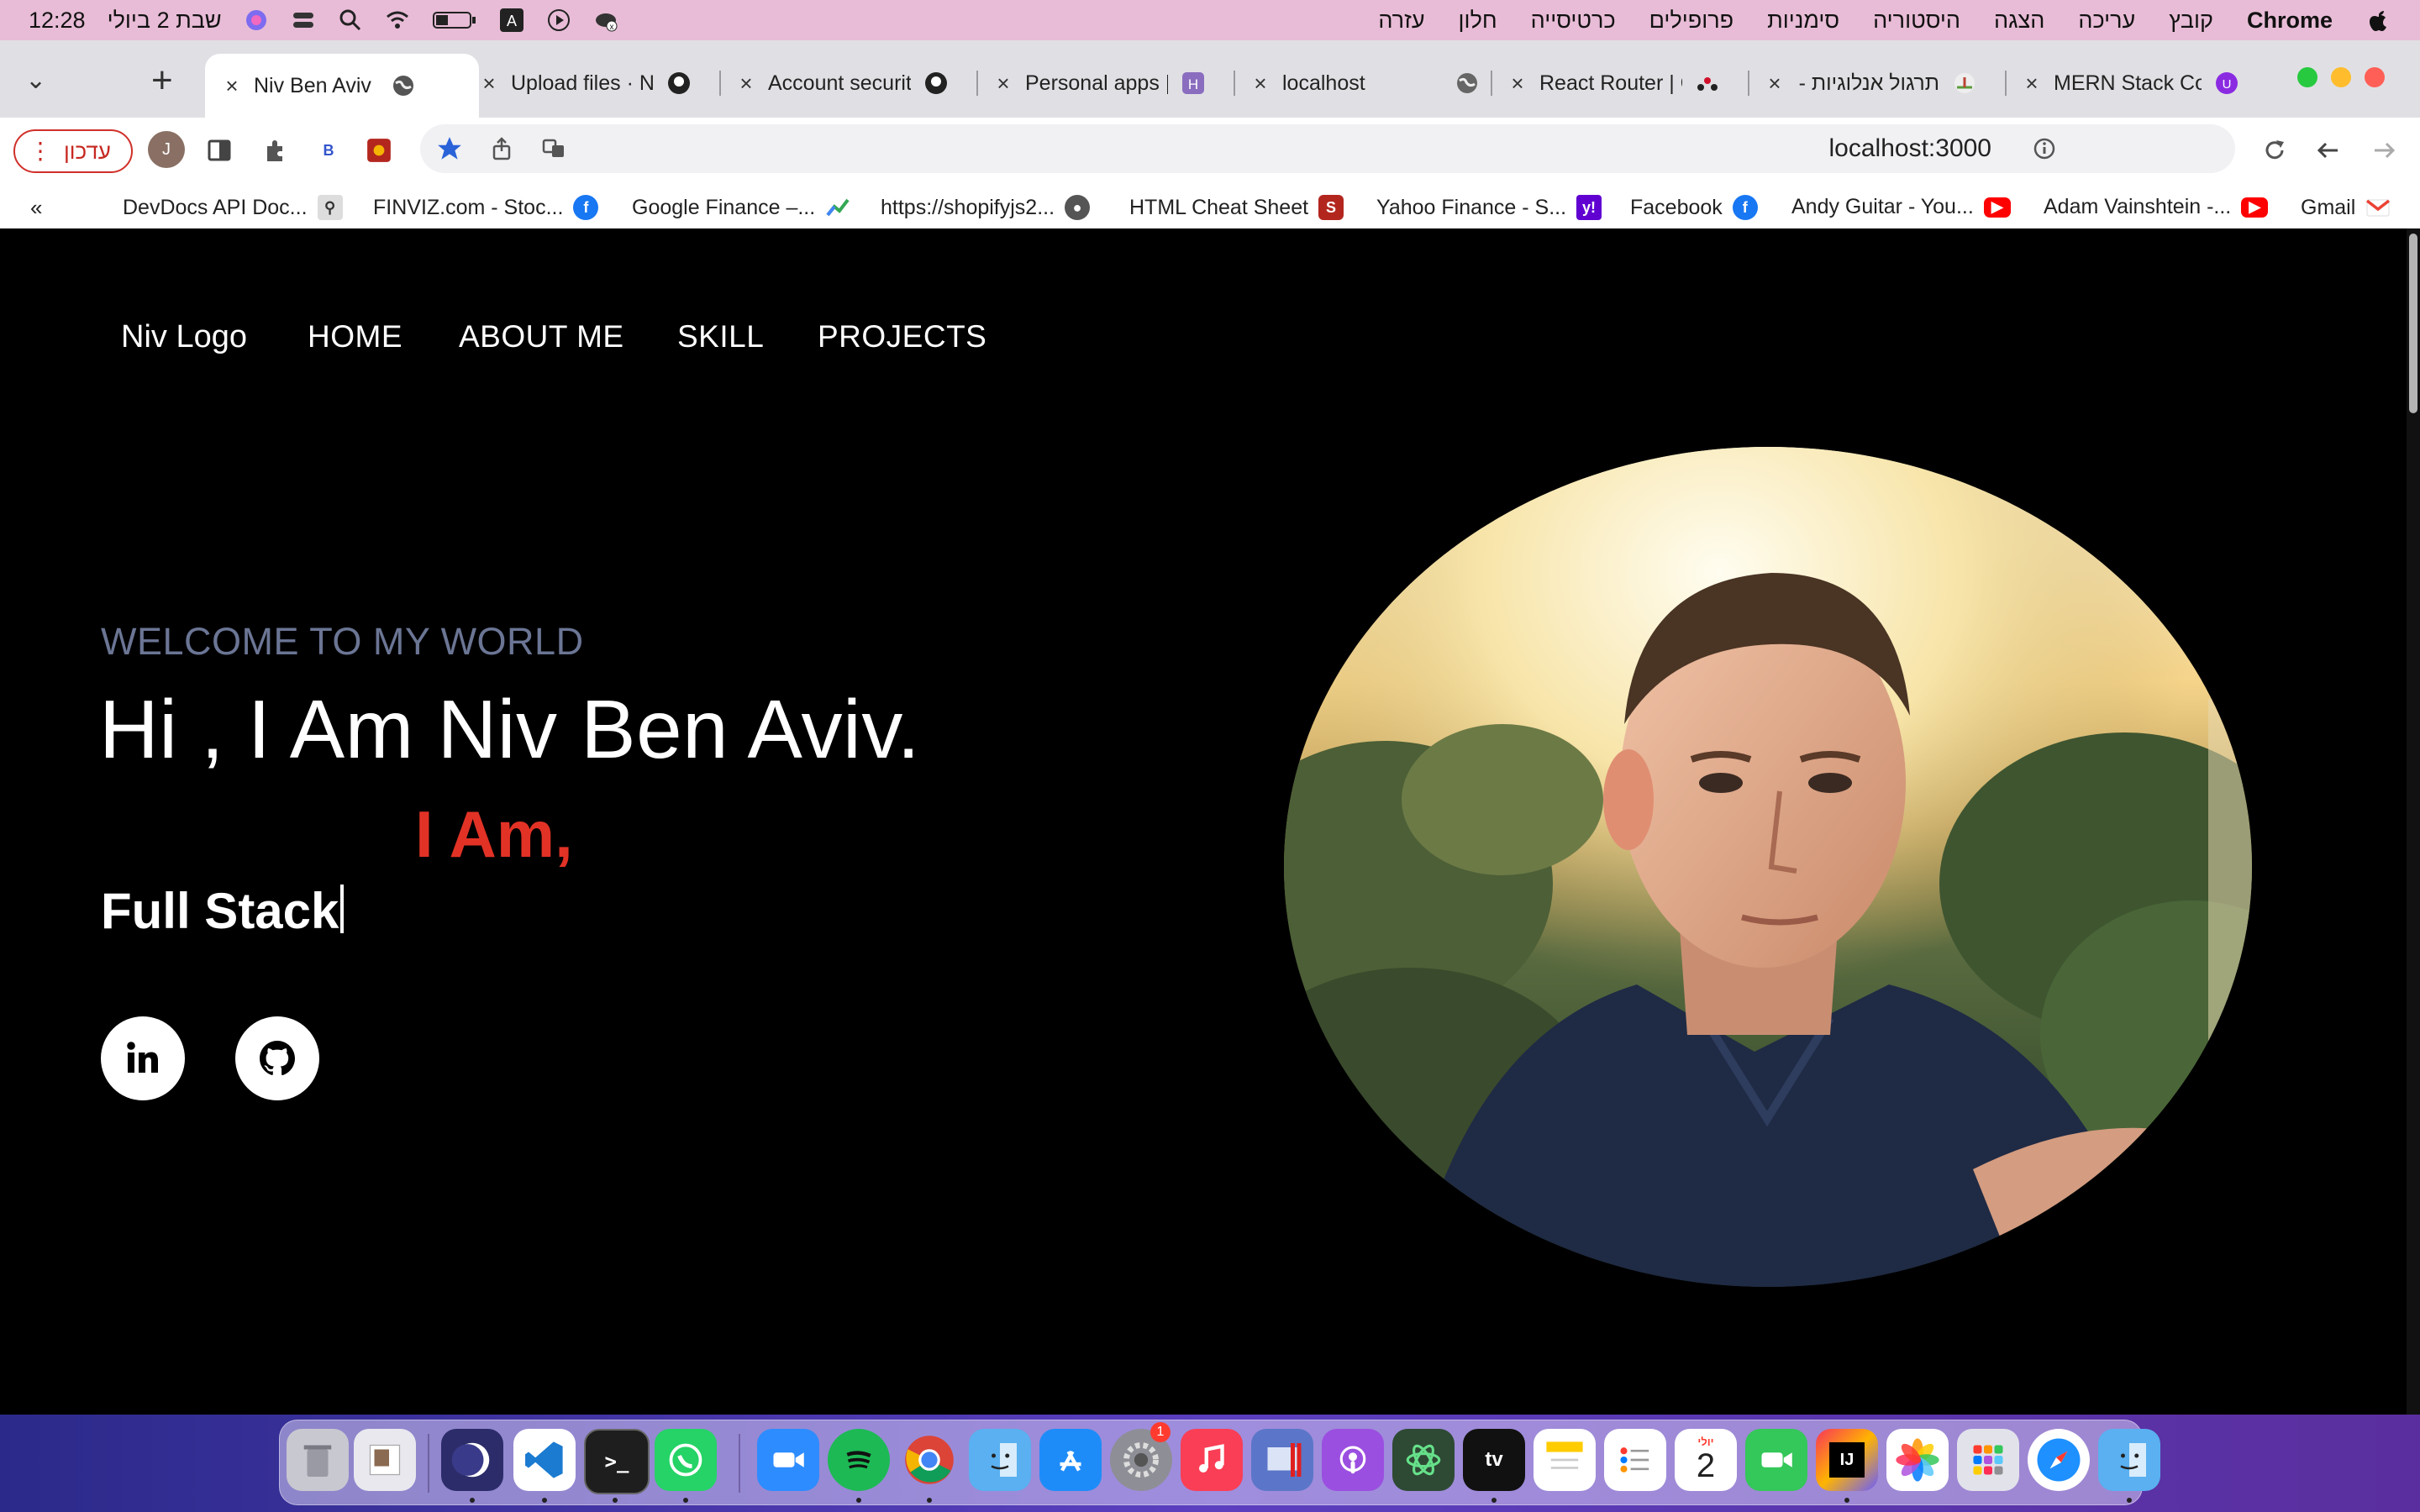 This screenshot has height=1512, width=2420. I want to click on chrome-icon, so click(929, 1460).